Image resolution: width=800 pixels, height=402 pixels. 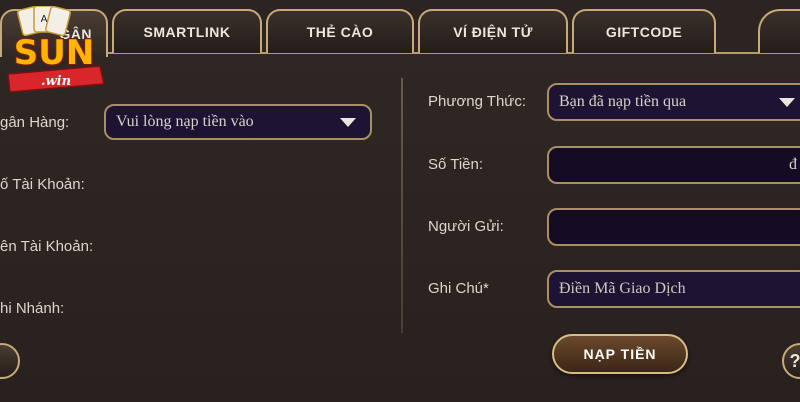 What do you see at coordinates (34, 122) in the screenshot?
I see `bank-label: gân Hàng:` at bounding box center [34, 122].